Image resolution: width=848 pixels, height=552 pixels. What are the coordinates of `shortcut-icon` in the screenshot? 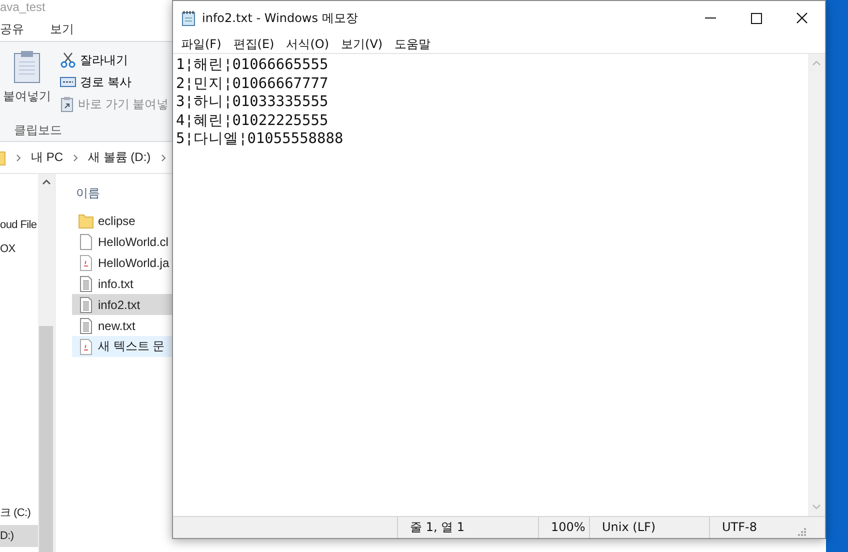 It's located at (67, 104).